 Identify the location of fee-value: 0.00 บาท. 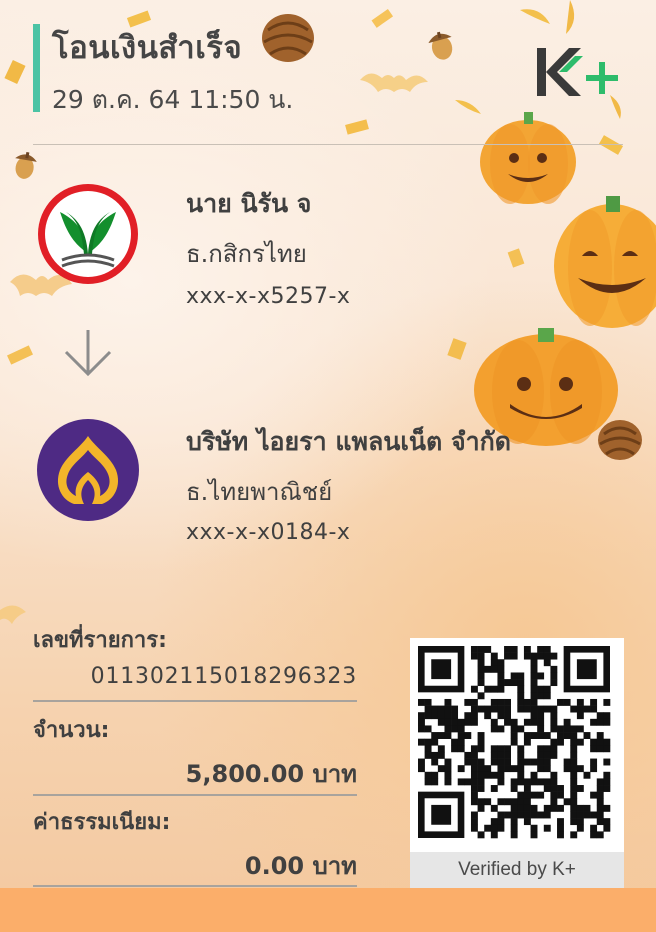
(300, 866).